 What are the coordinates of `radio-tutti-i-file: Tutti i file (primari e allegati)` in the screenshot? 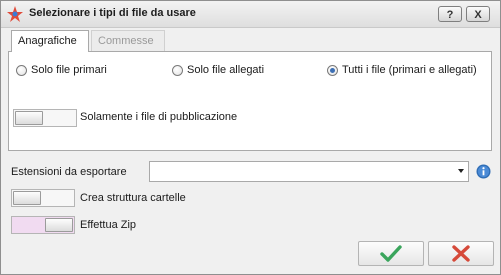 It's located at (402, 70).